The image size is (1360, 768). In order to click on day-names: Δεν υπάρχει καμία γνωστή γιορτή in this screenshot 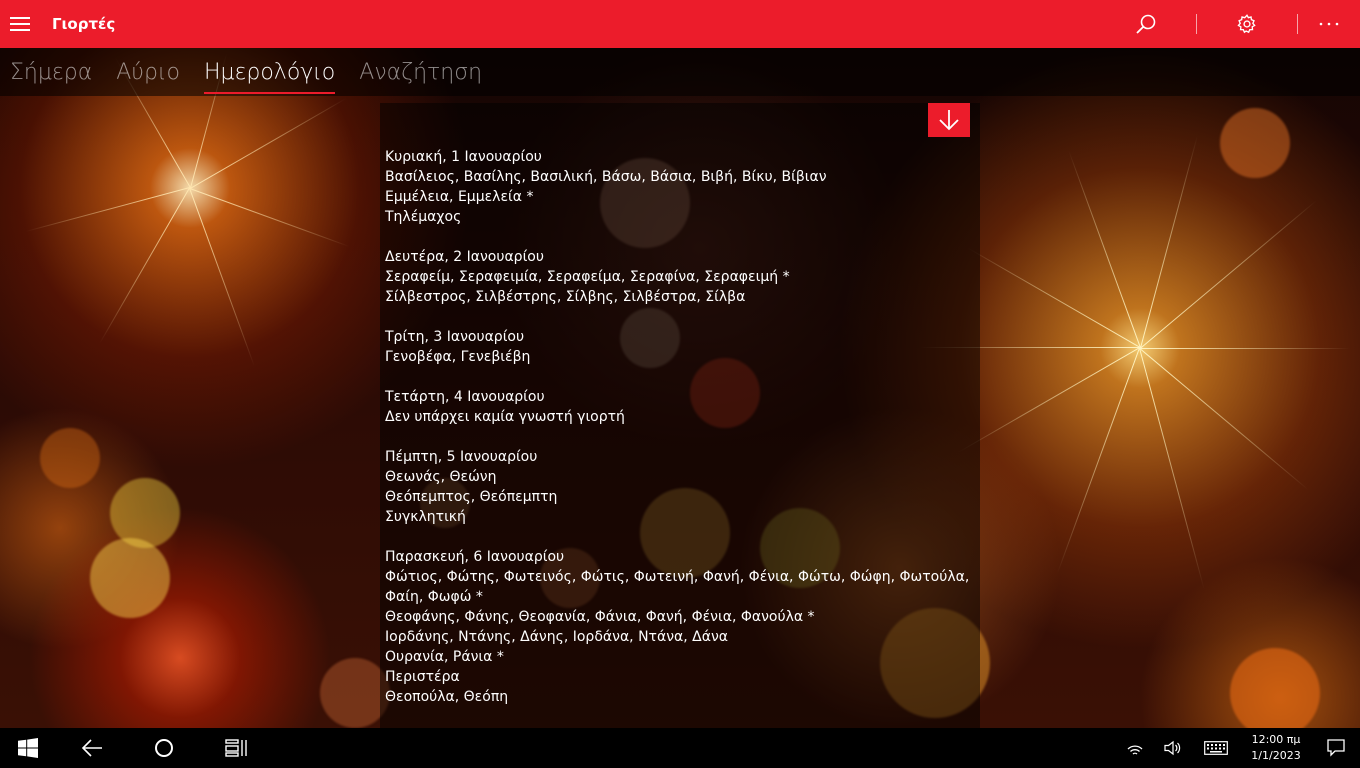, I will do `click(505, 417)`.